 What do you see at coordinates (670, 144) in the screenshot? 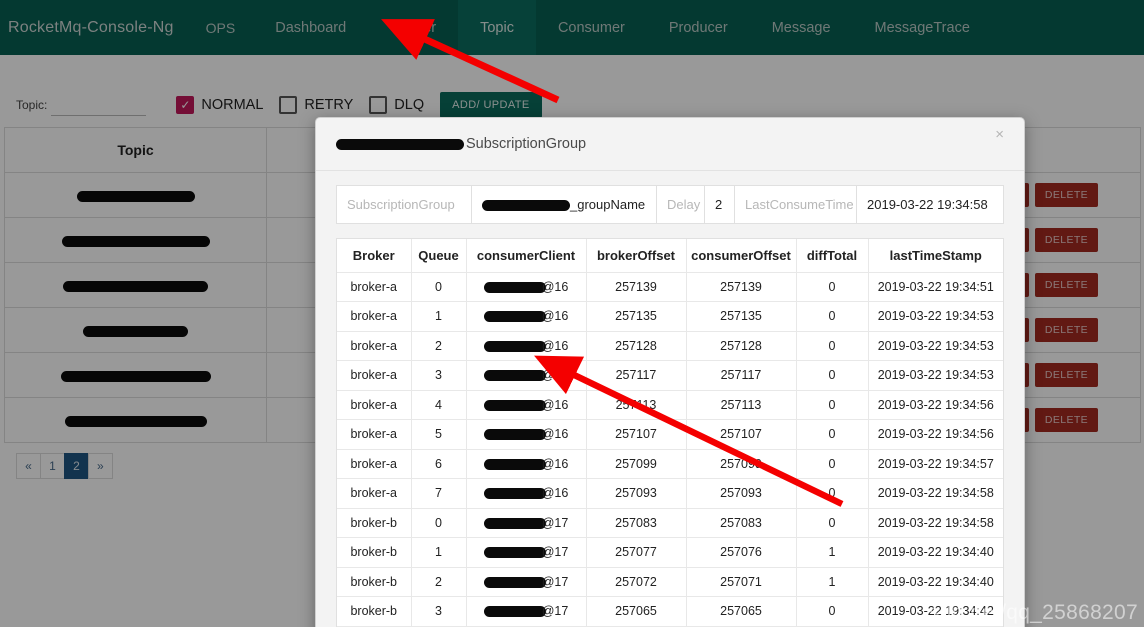
I see `modal-header: SubscriptionGroup ×` at bounding box center [670, 144].